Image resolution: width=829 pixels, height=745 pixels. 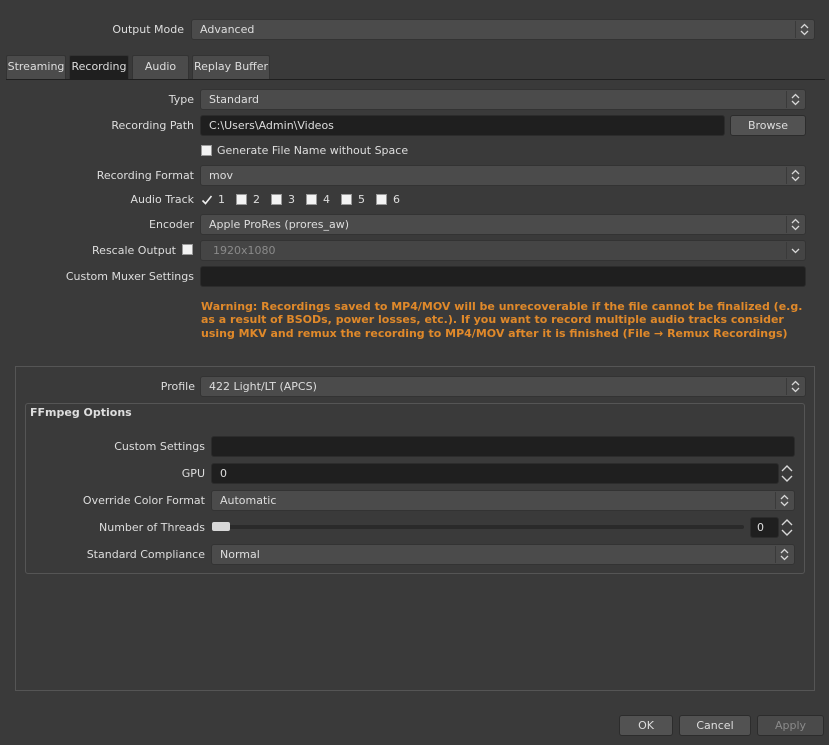 I want to click on audio-track-label: Audio Track, so click(x=162, y=199).